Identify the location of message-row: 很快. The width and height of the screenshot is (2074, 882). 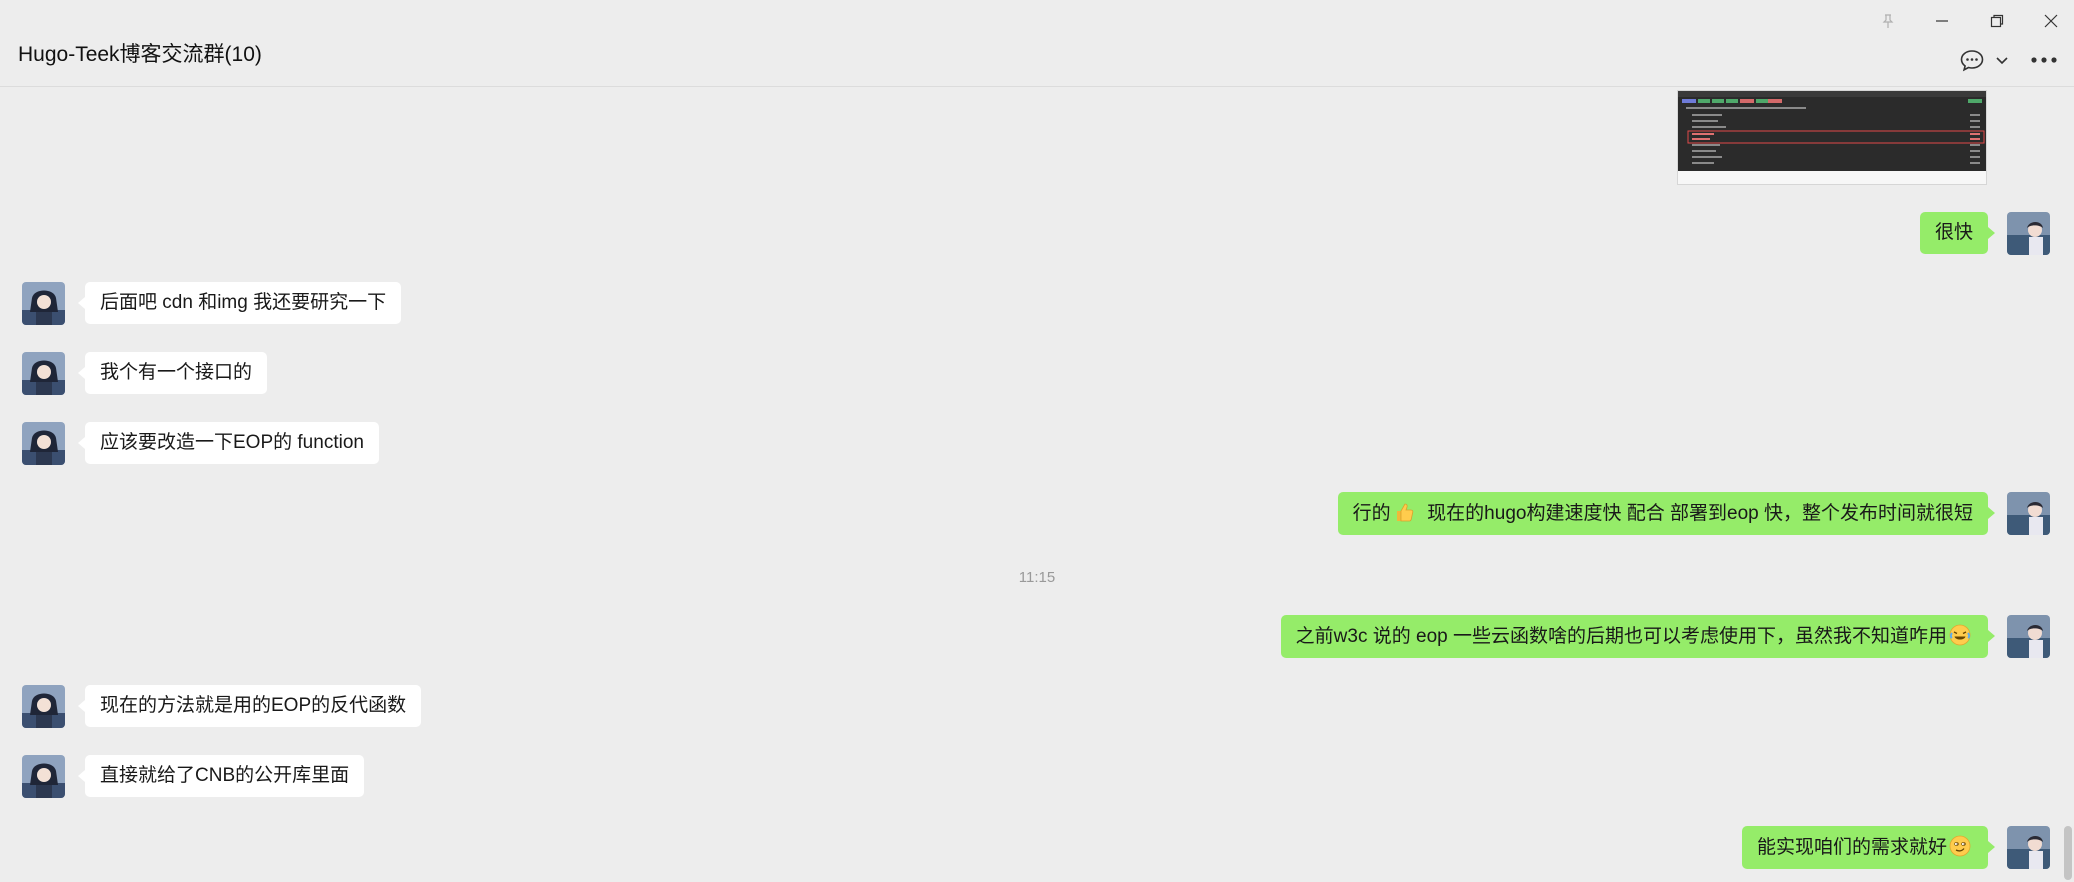
(1984, 233).